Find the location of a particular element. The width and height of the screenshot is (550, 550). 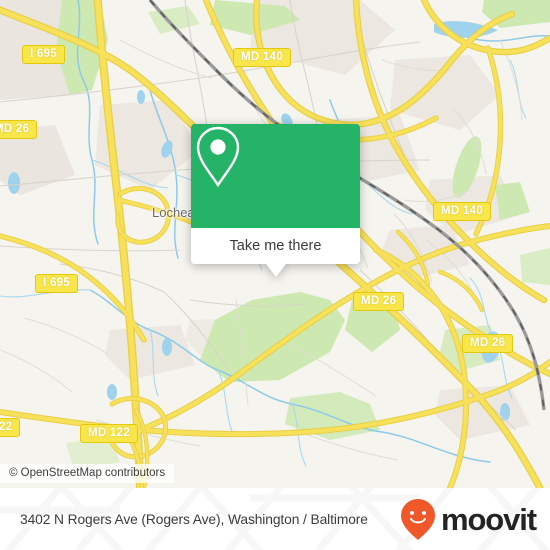

moovit-logo: moovit is located at coordinates (467, 519).